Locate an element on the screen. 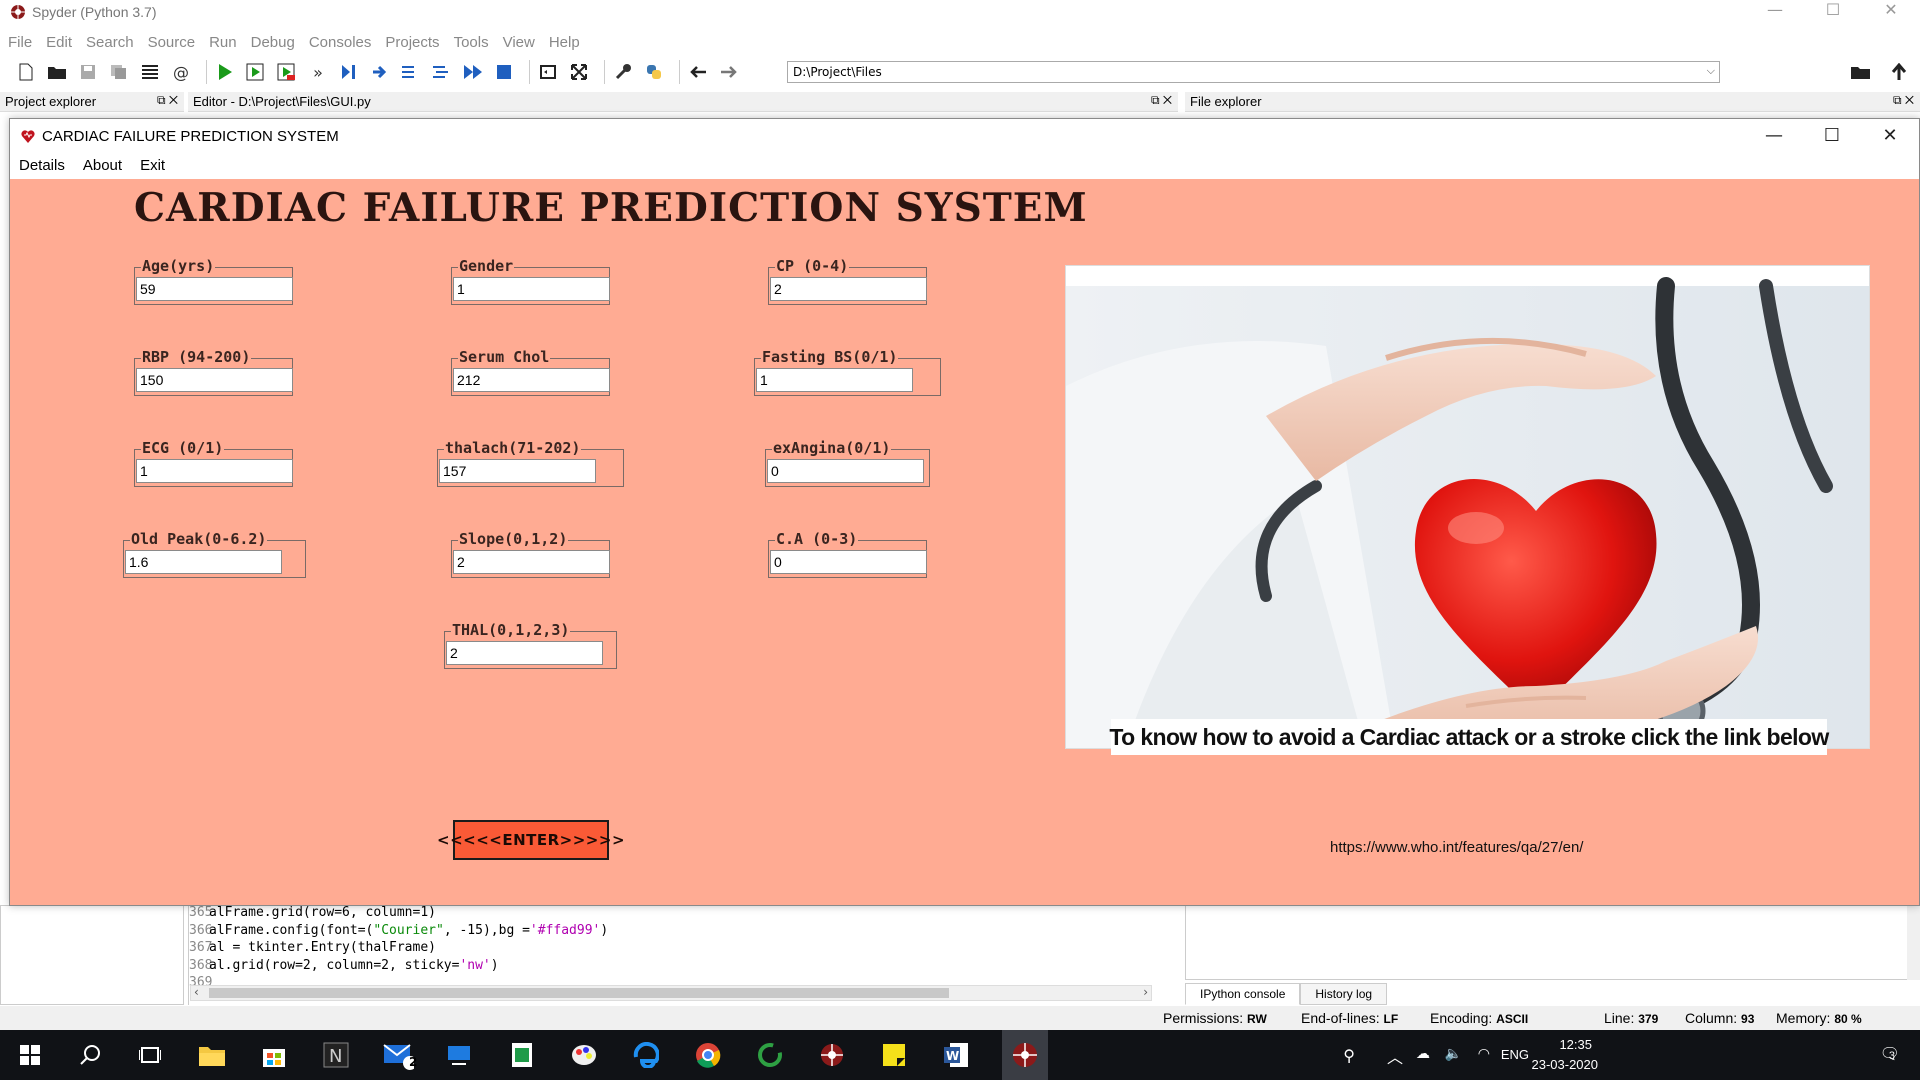  tab-history-log: History log is located at coordinates (1344, 994).